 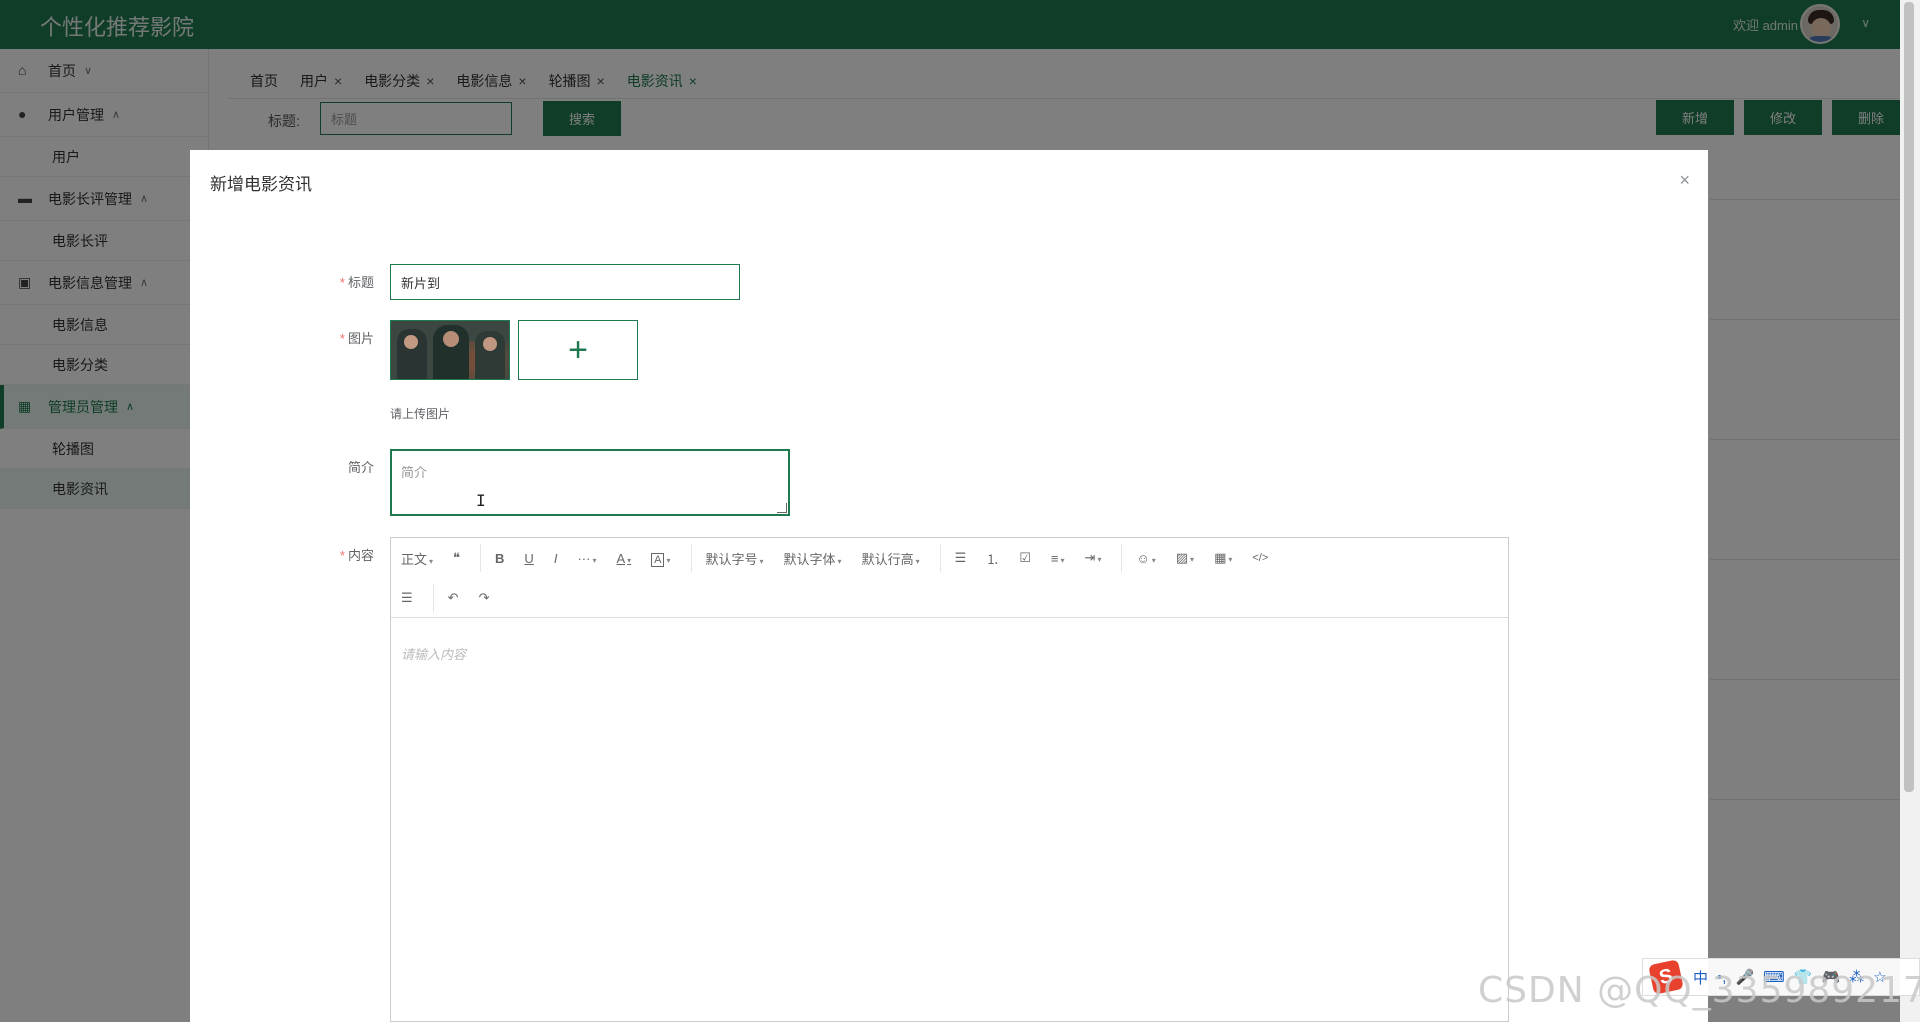 What do you see at coordinates (360, 282) in the screenshot?
I see `label-text: 标题` at bounding box center [360, 282].